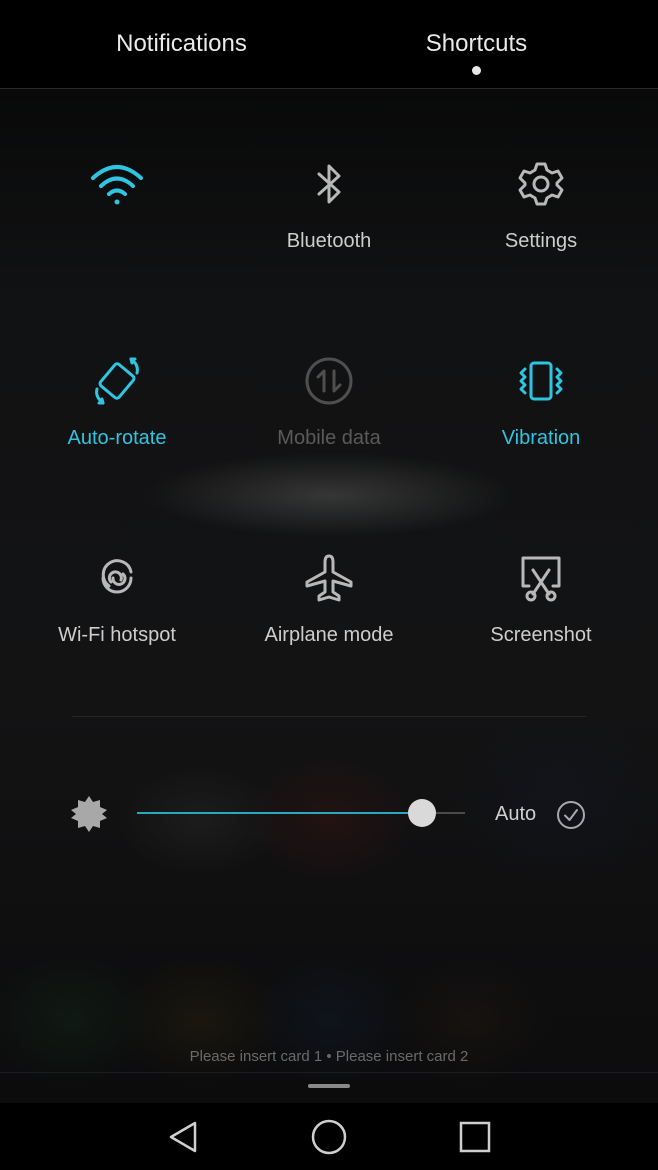  Describe the element at coordinates (329, 635) in the screenshot. I see `tile-label: Airplane mode` at that location.